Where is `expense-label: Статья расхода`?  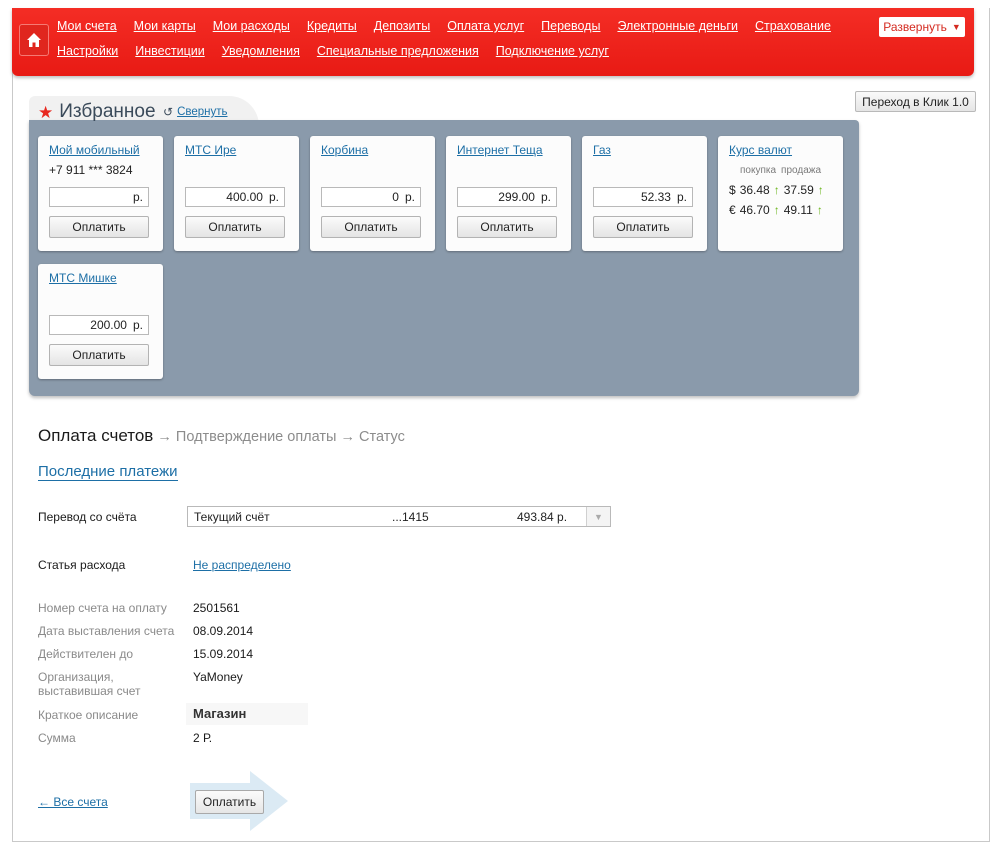 expense-label: Статья расхода is located at coordinates (82, 565).